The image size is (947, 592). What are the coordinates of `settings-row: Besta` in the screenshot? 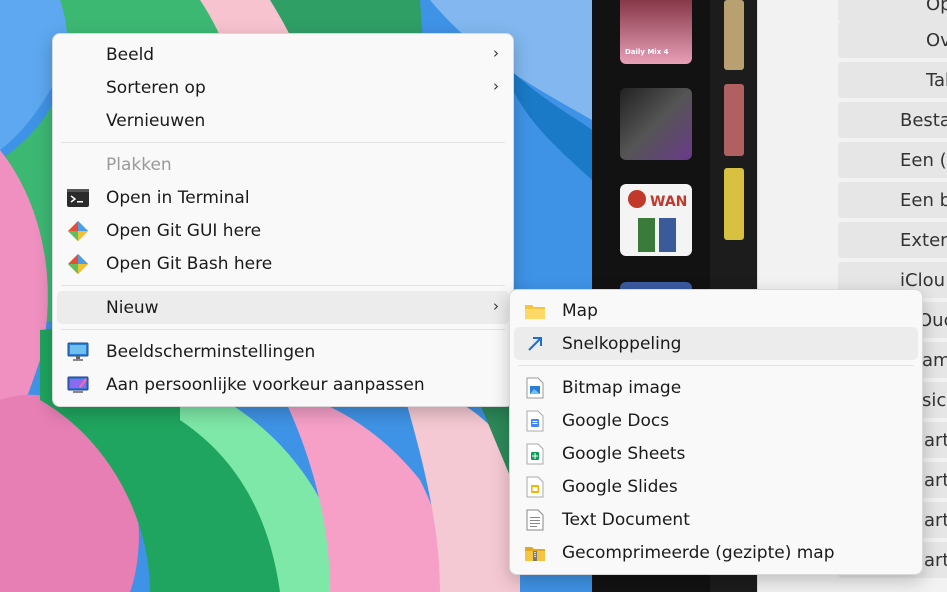 It's located at (892, 120).